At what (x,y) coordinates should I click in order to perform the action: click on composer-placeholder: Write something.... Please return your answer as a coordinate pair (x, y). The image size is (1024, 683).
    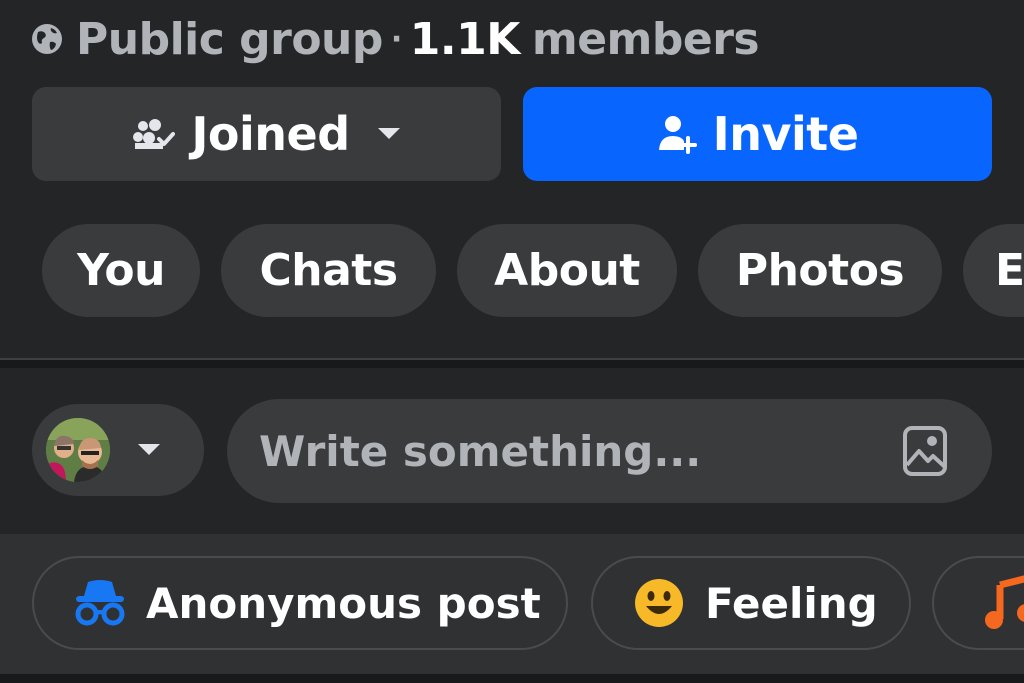
    Looking at the image, I should click on (480, 451).